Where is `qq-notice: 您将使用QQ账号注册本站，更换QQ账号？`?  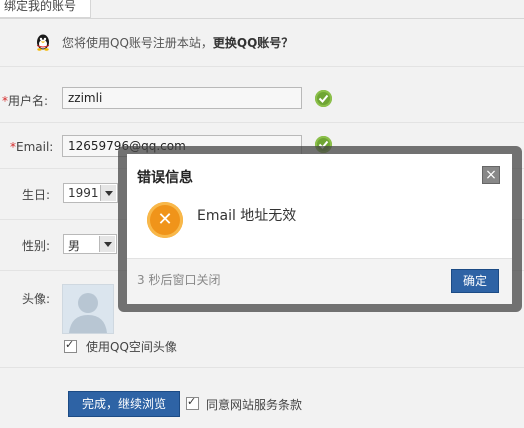
qq-notice: 您将使用QQ账号注册本站，更换QQ账号？ is located at coordinates (262, 43).